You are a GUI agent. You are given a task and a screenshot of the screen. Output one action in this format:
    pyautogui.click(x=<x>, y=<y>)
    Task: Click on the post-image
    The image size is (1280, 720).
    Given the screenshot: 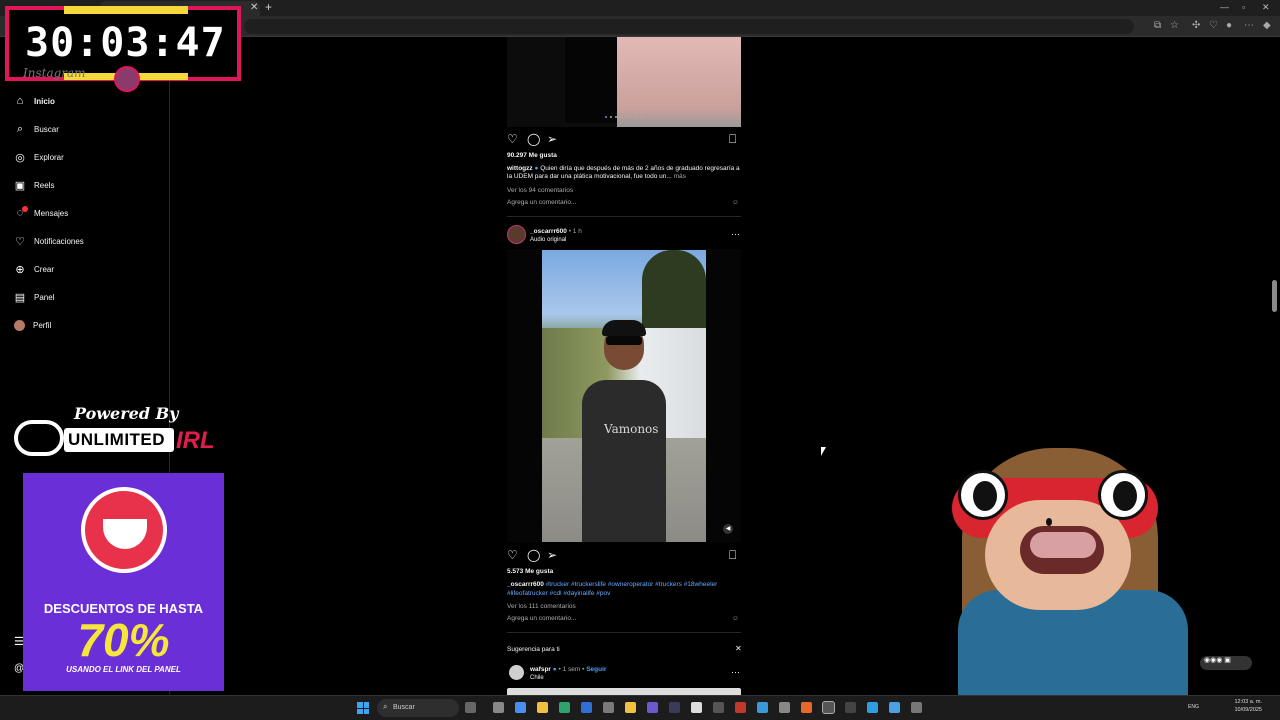 What is the action you would take?
    pyautogui.click(x=624, y=82)
    